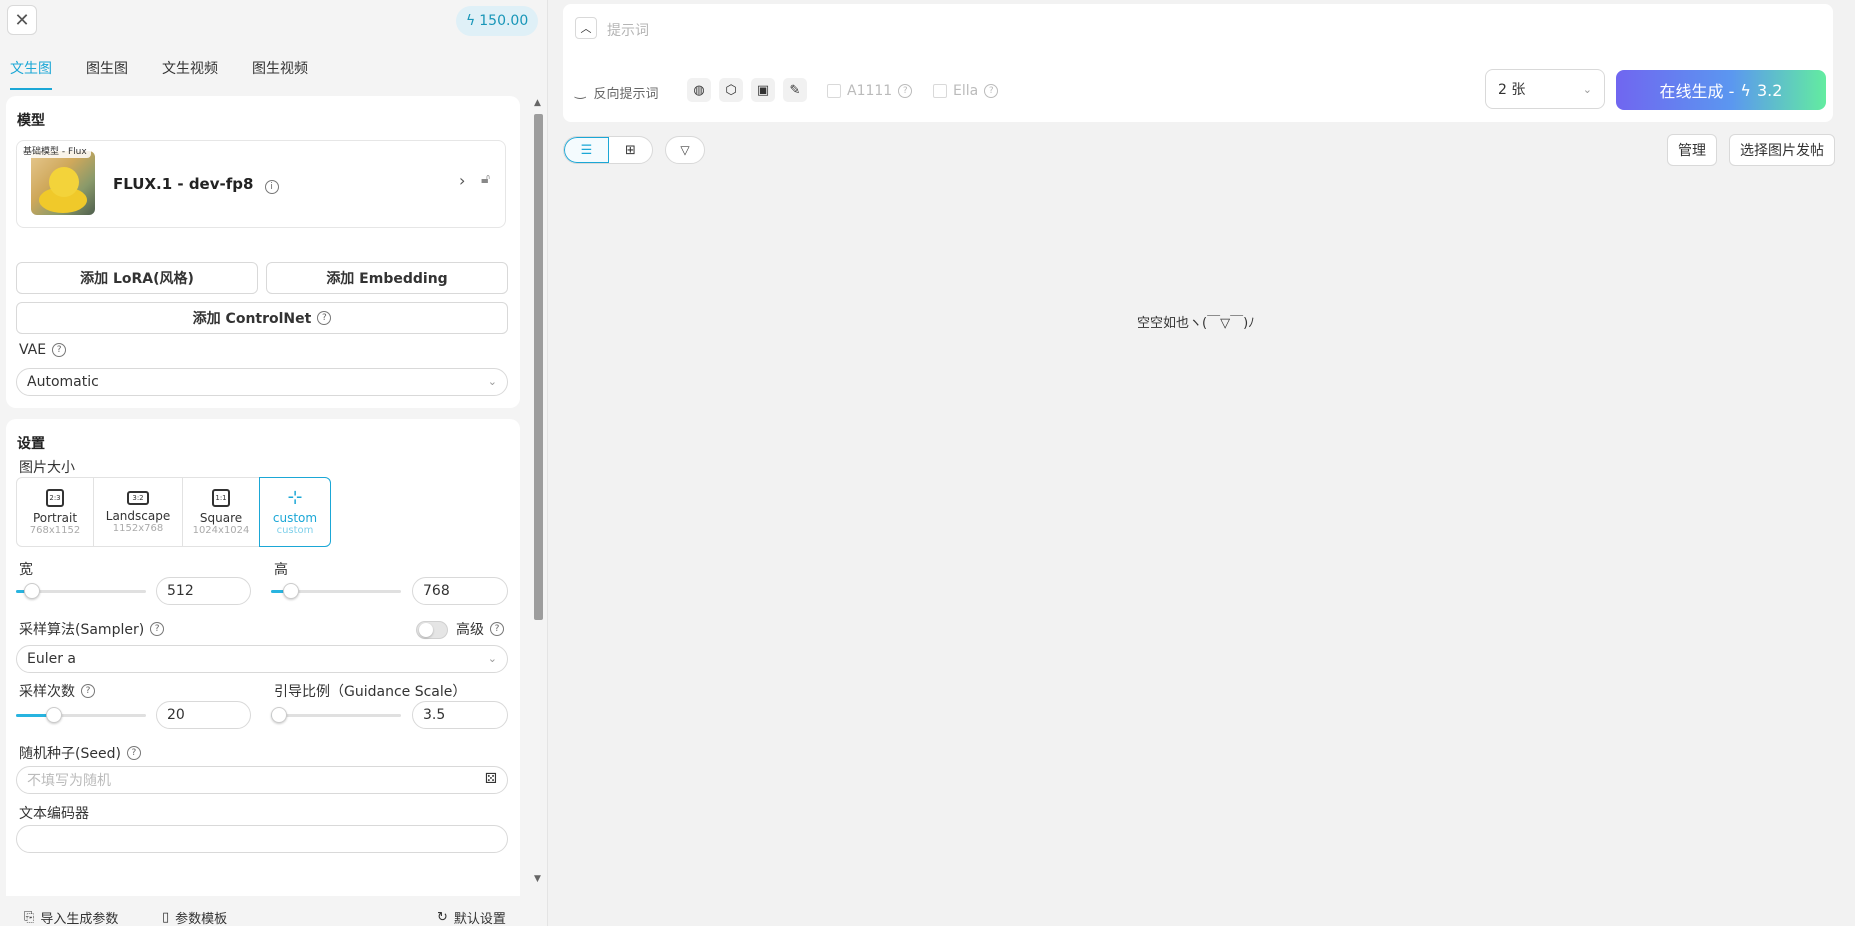  What do you see at coordinates (203, 715) in the screenshot?
I see `steps-input: 20` at bounding box center [203, 715].